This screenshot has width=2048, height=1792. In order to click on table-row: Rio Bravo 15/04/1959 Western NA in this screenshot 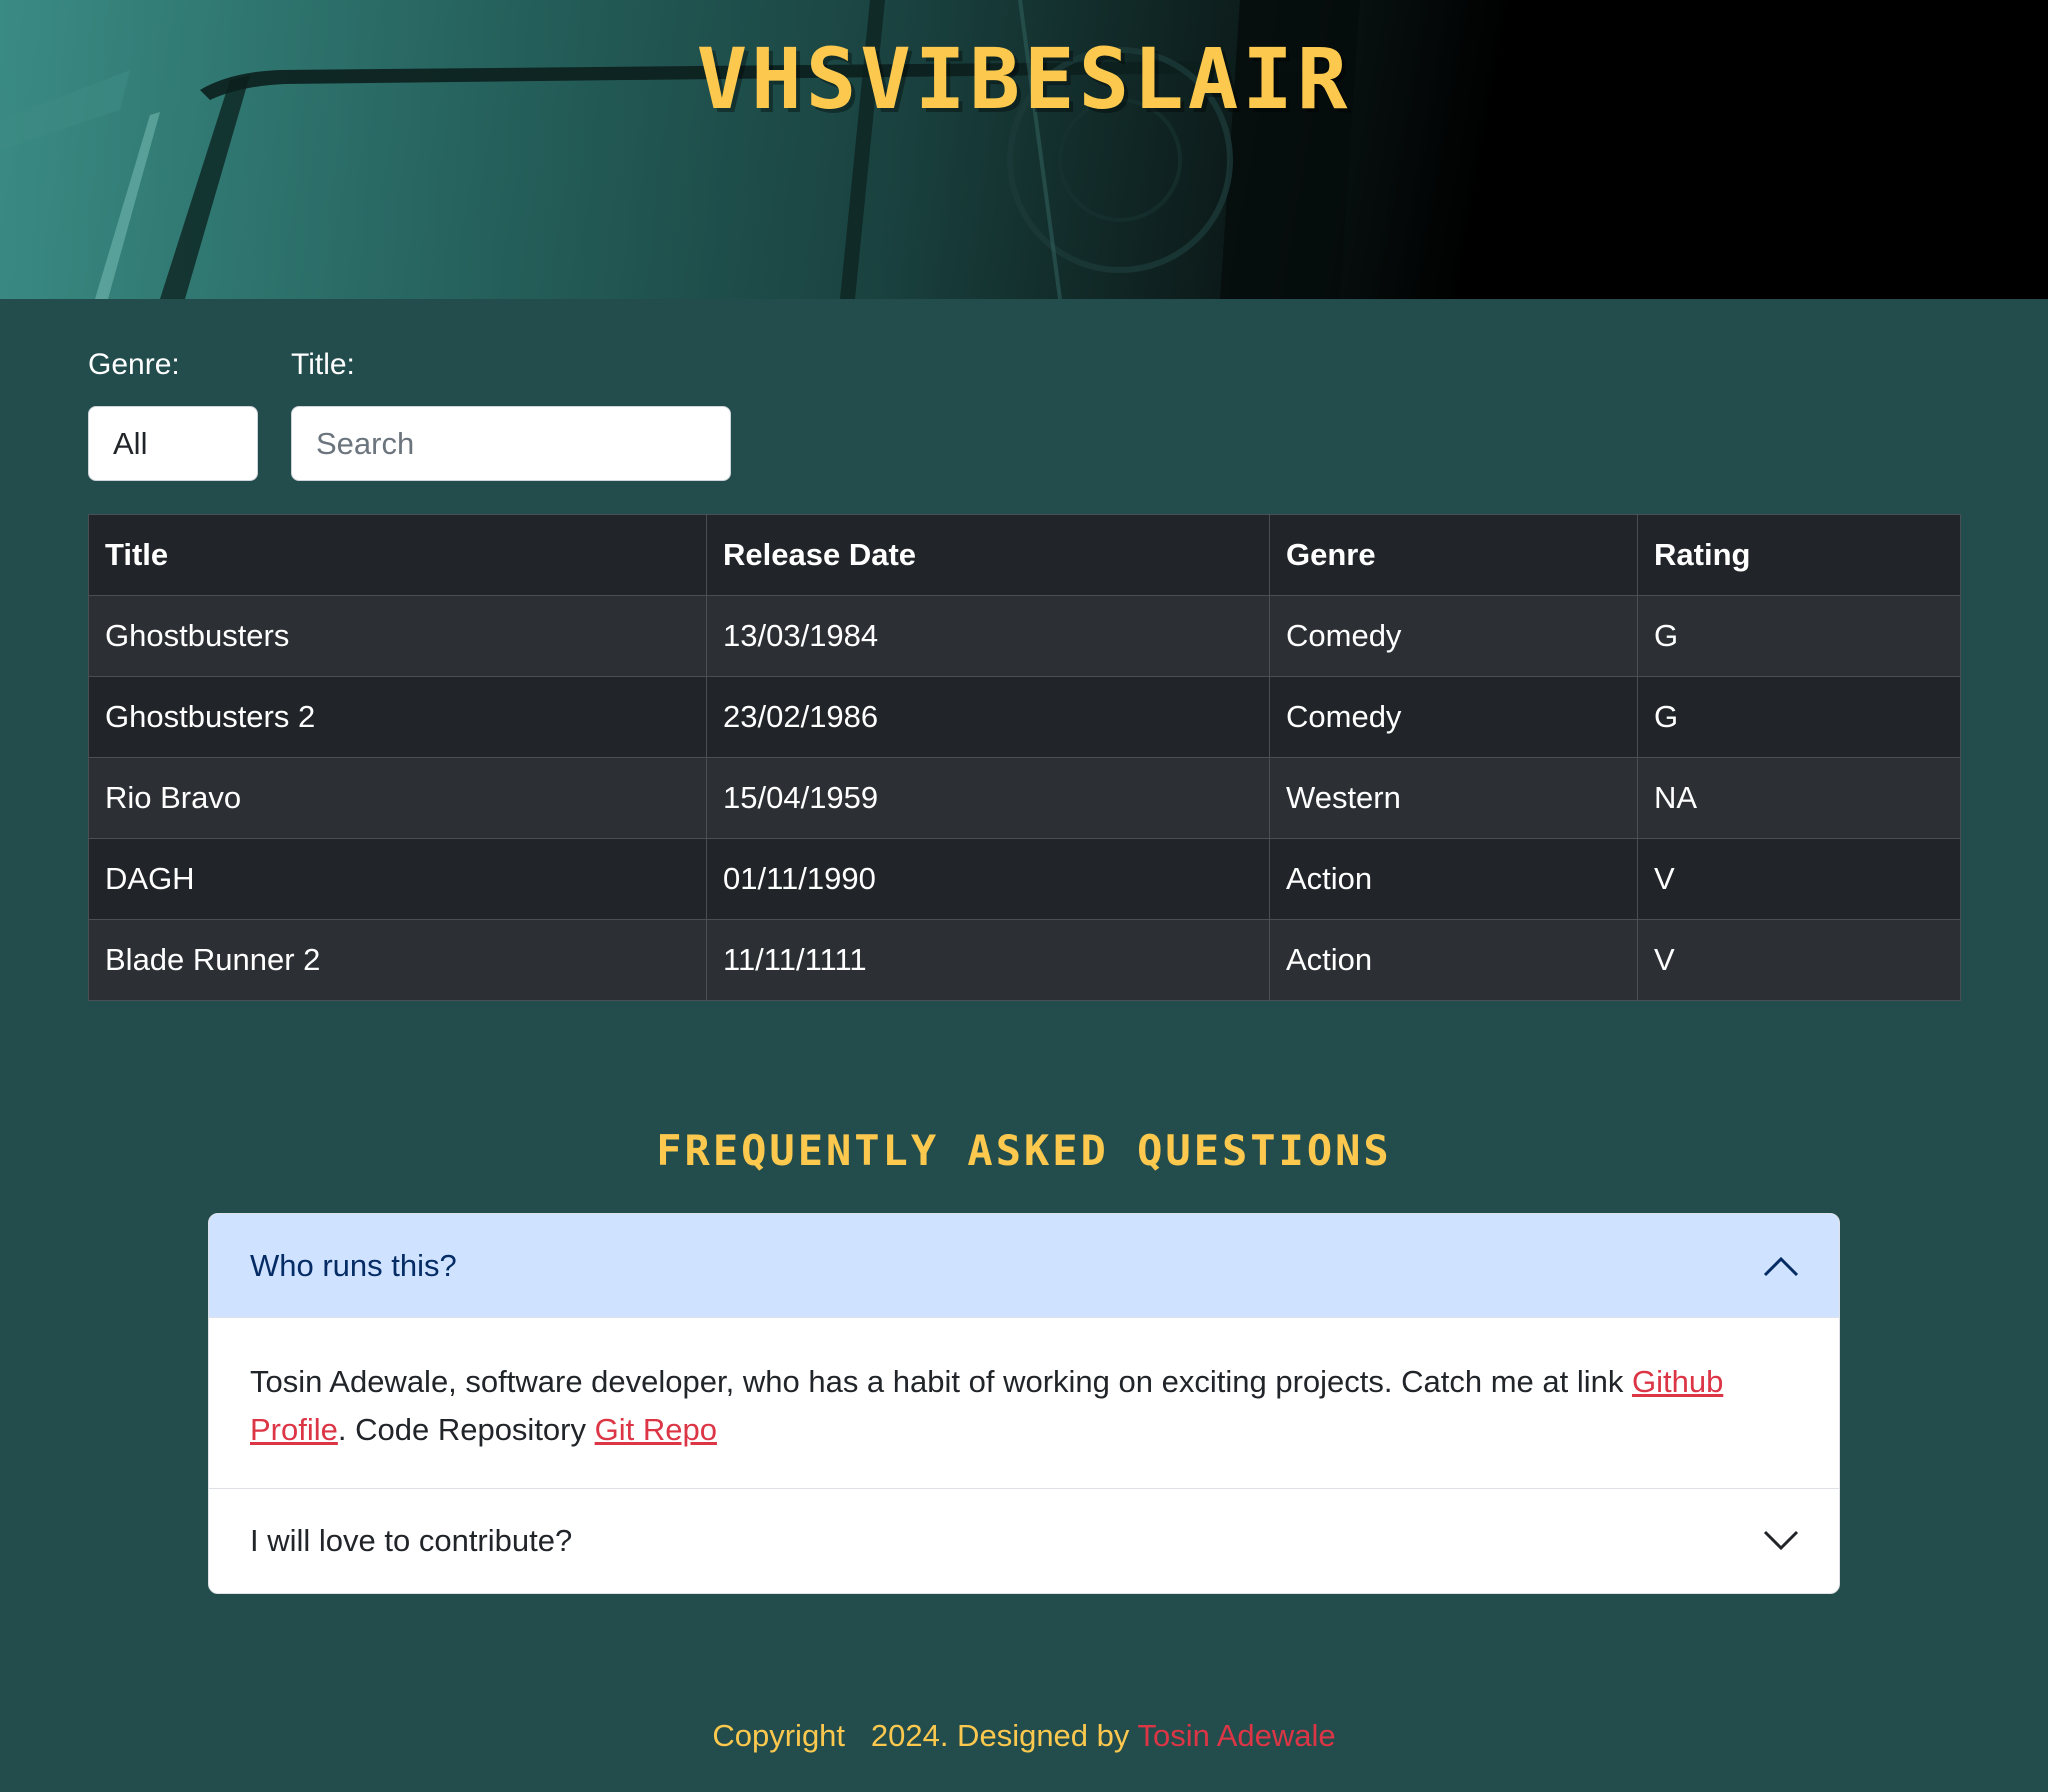, I will do `click(1024, 798)`.